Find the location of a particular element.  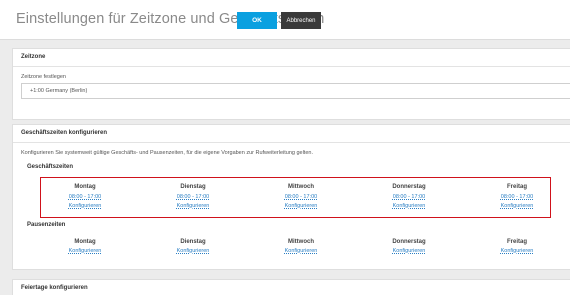

break-day-mittwoch: Mittwoch Konfigurieren is located at coordinates (301, 246).